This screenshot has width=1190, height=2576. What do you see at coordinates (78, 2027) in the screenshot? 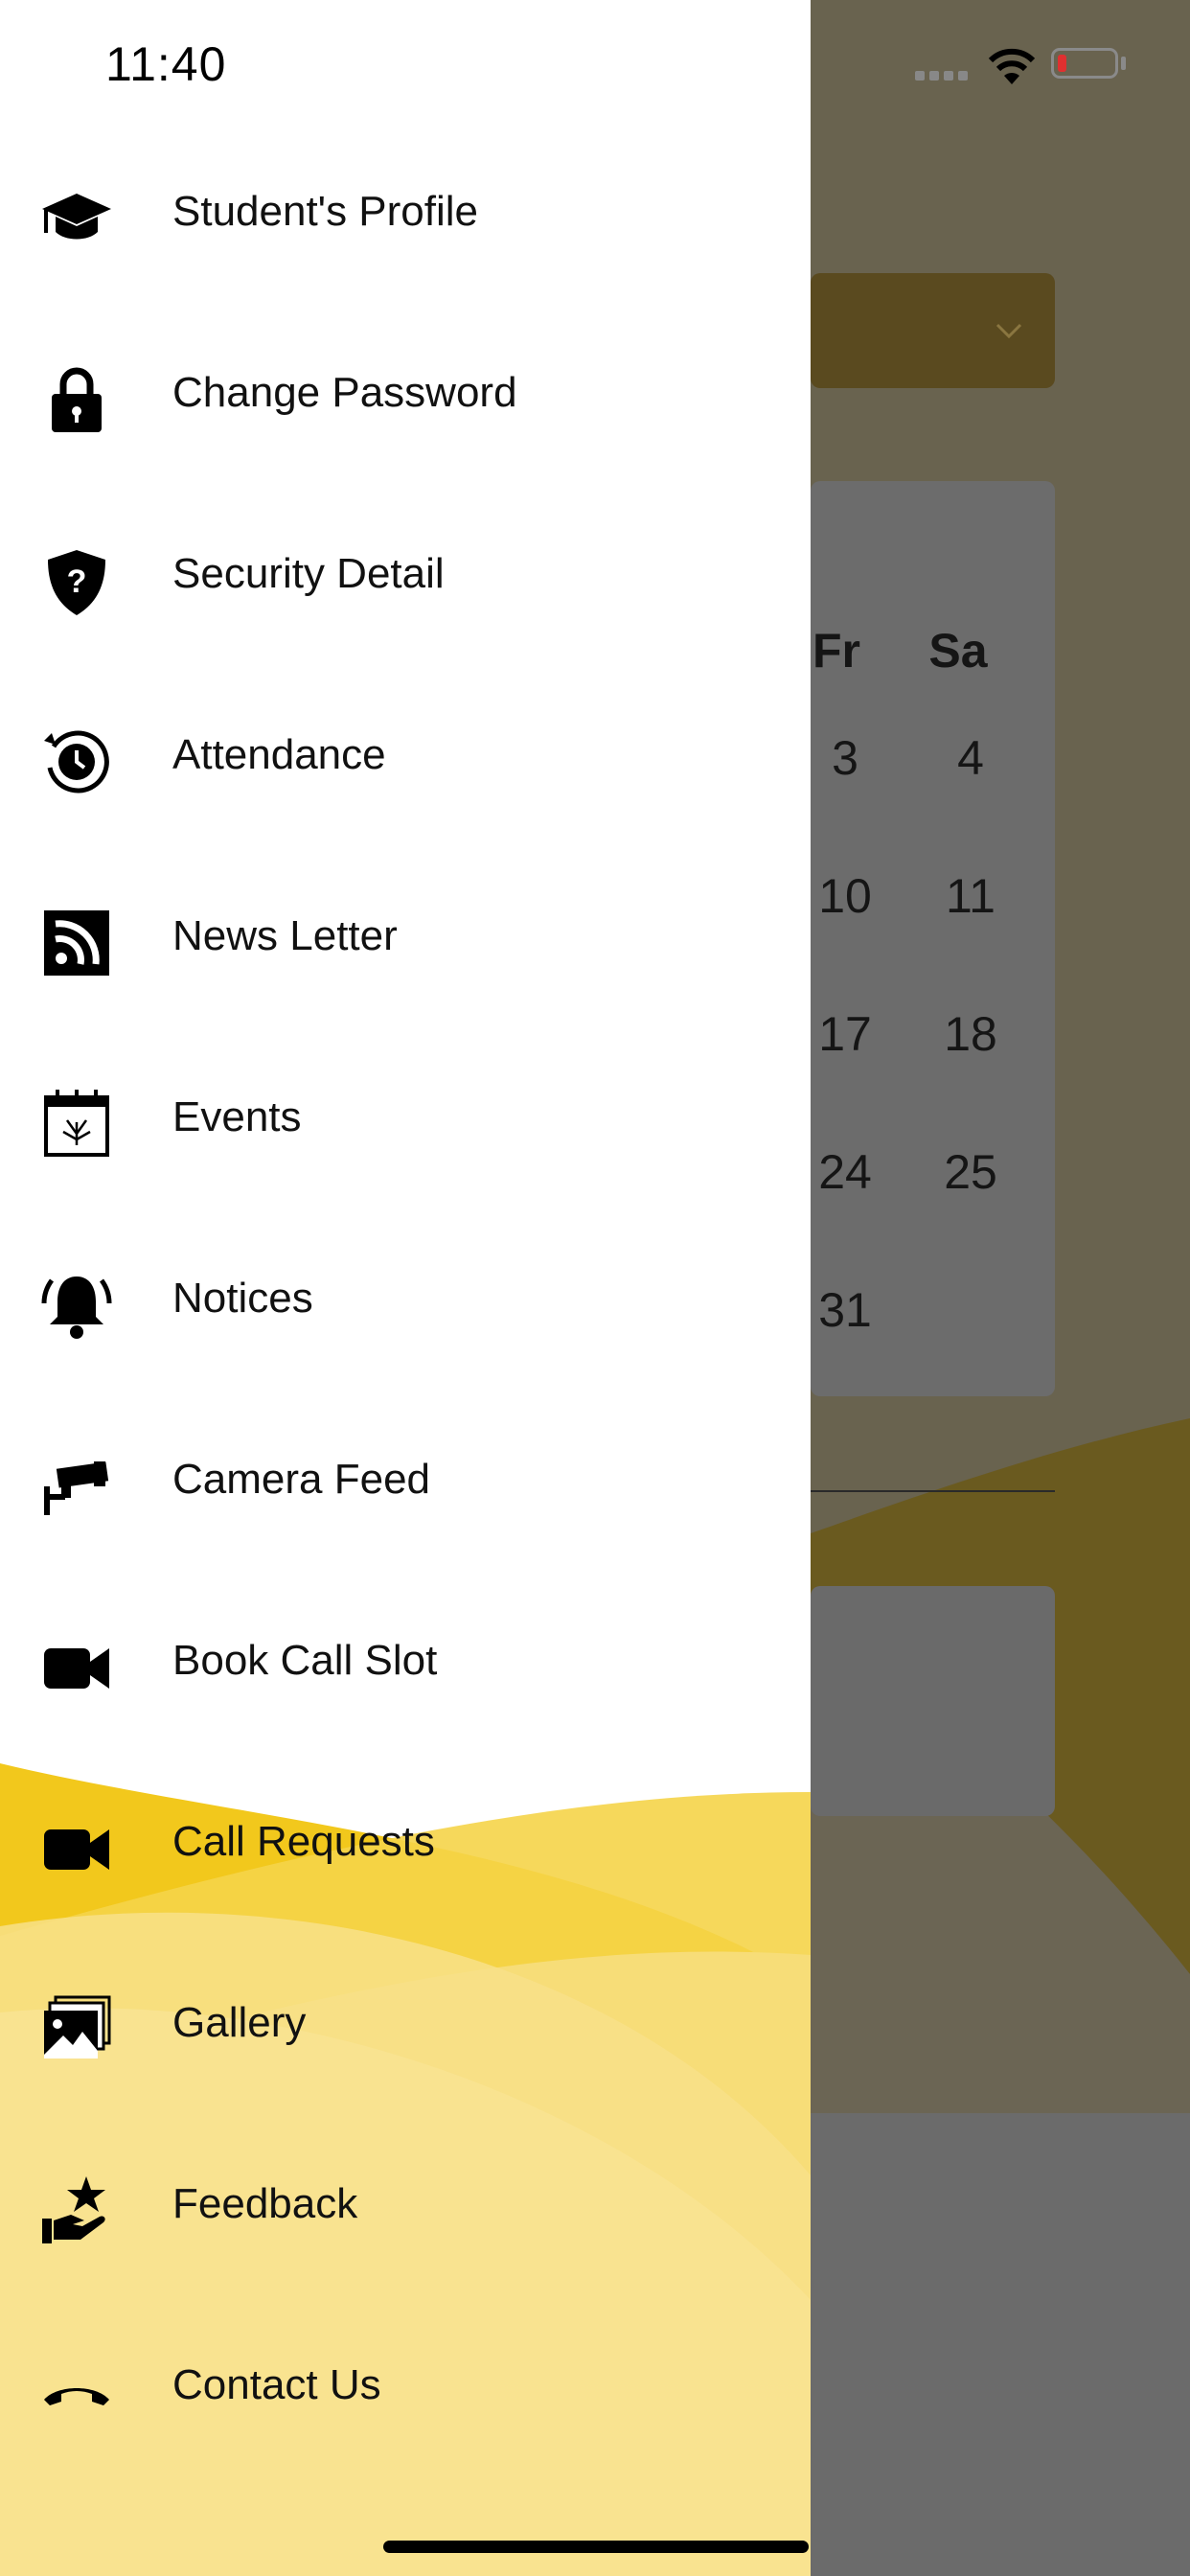
I see `gallery-icon` at bounding box center [78, 2027].